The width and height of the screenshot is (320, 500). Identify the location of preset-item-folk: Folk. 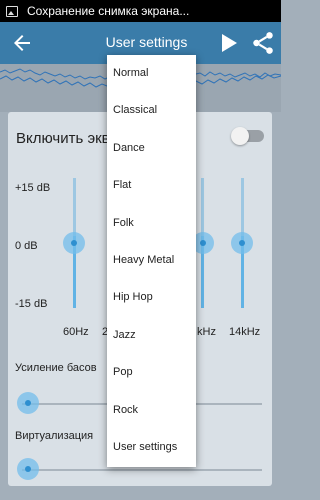
(151, 223).